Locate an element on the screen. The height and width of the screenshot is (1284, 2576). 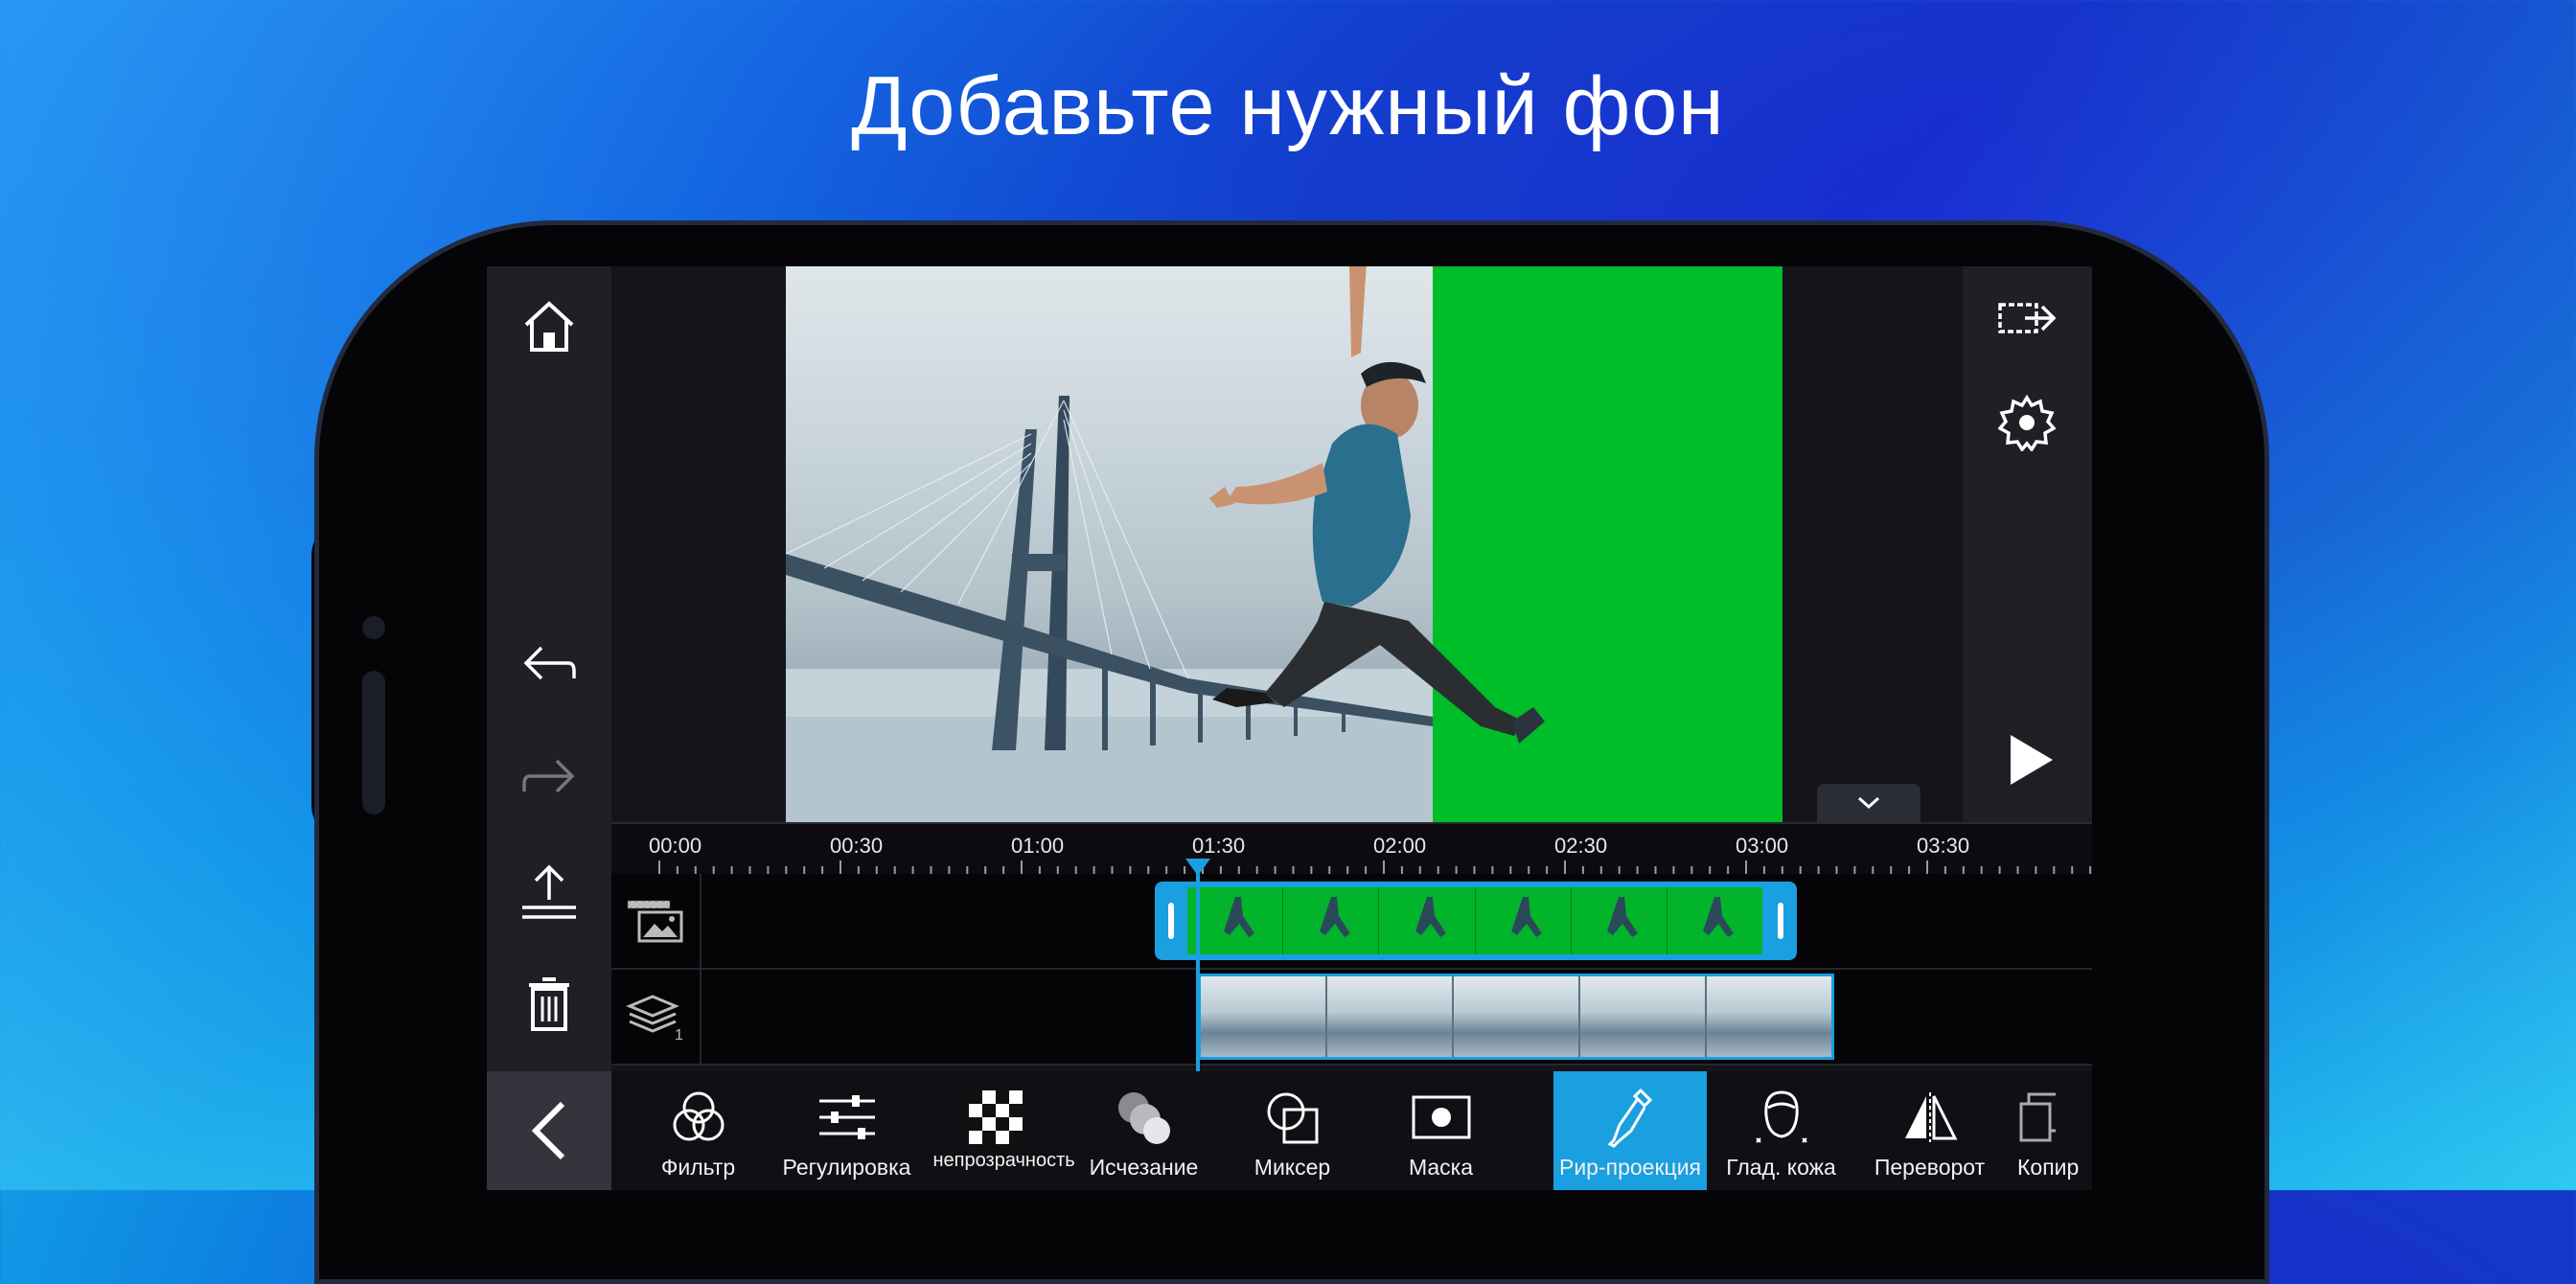
tick-label: 03:30 is located at coordinates (1943, 846).